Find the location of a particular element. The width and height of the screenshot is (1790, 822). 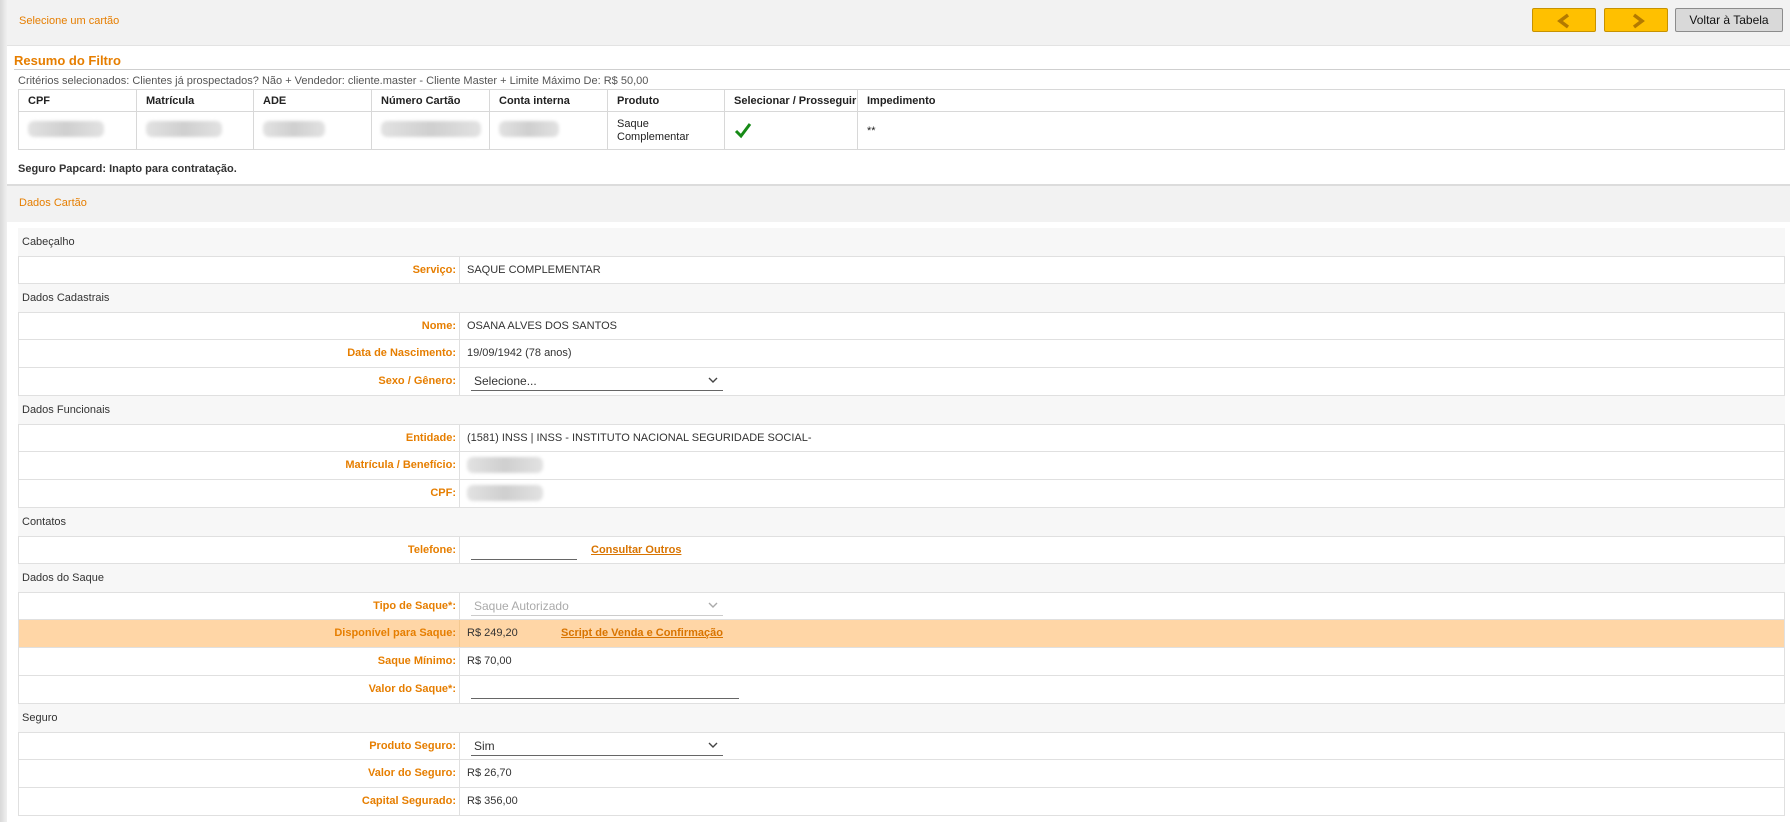

saque-minimo-value: R$ 70,00 is located at coordinates (489, 661).